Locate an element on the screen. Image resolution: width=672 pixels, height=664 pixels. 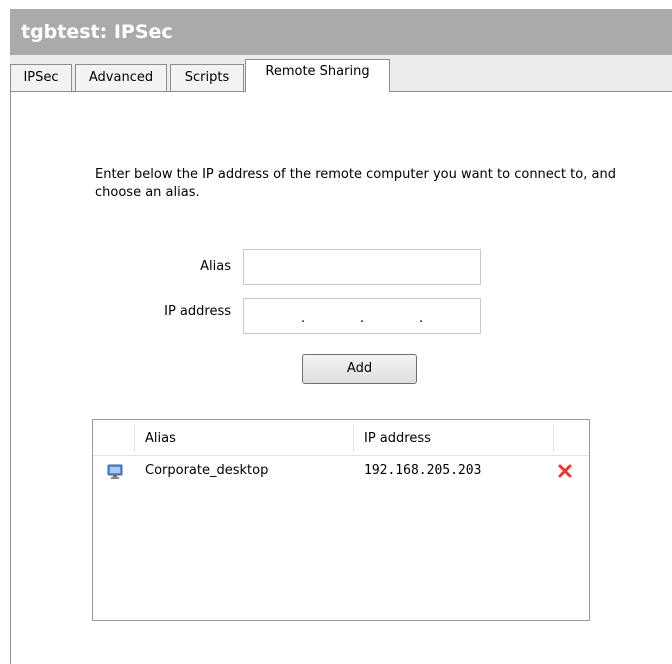
add-button: Add is located at coordinates (359, 369).